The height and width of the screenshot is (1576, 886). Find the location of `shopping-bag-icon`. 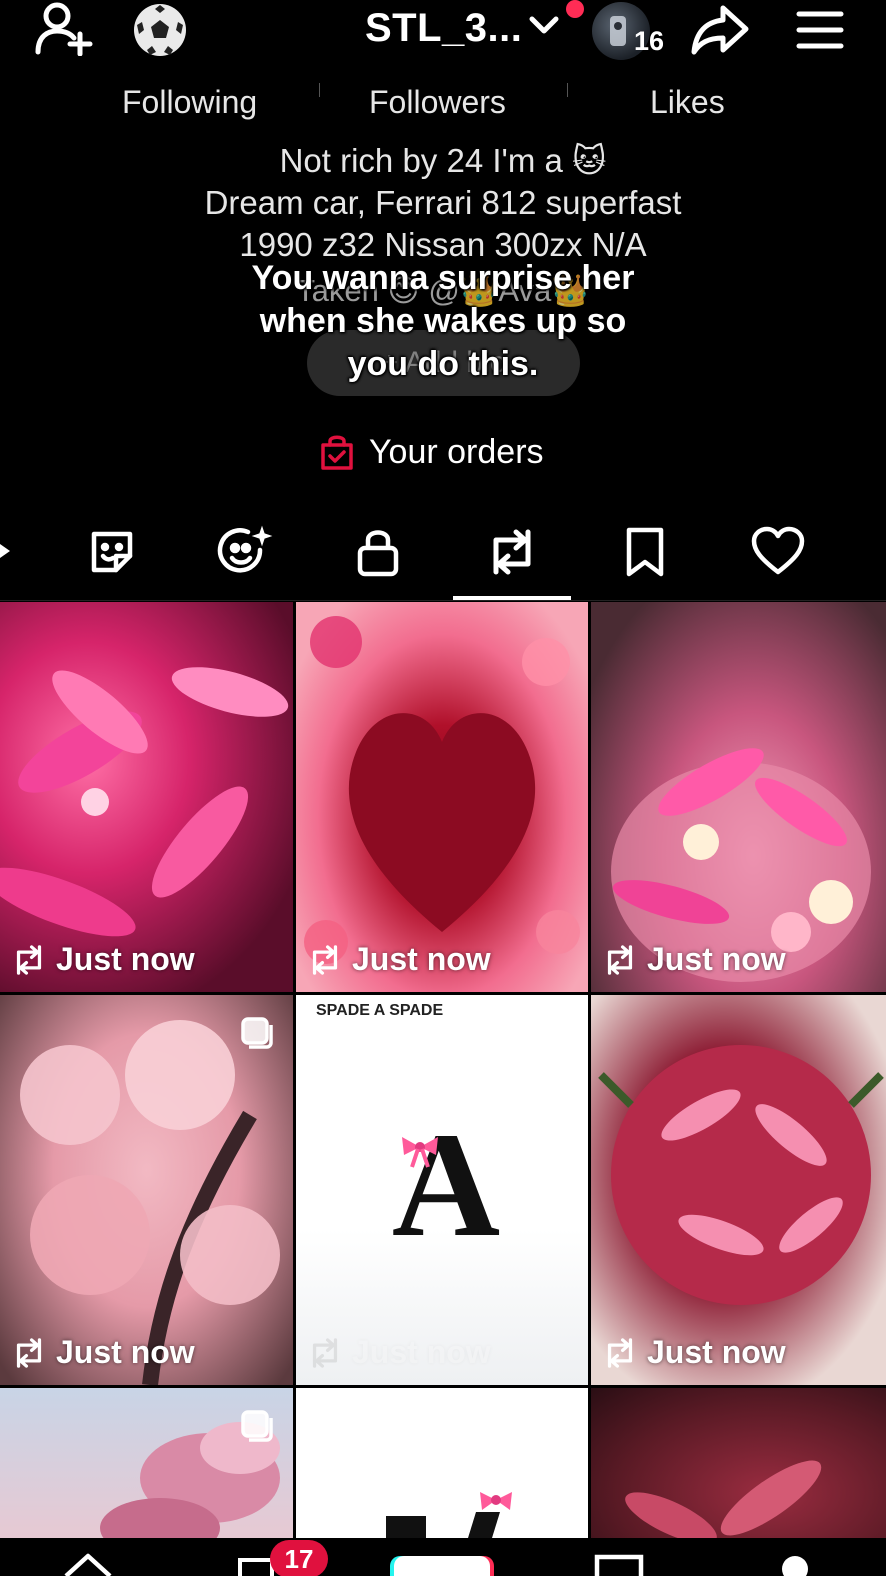

shopping-bag-icon is located at coordinates (337, 452).